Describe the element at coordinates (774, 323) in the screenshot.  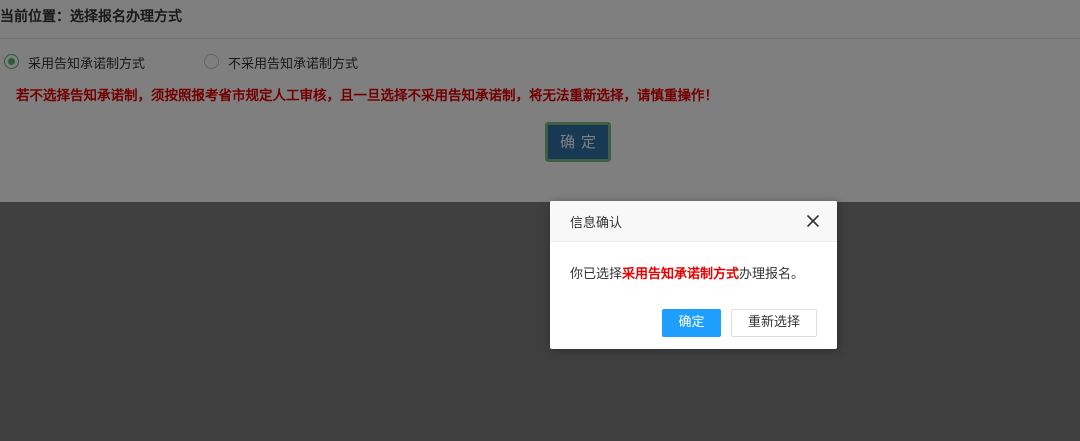
I see `dialog-reselect-button: 重新选择` at that location.